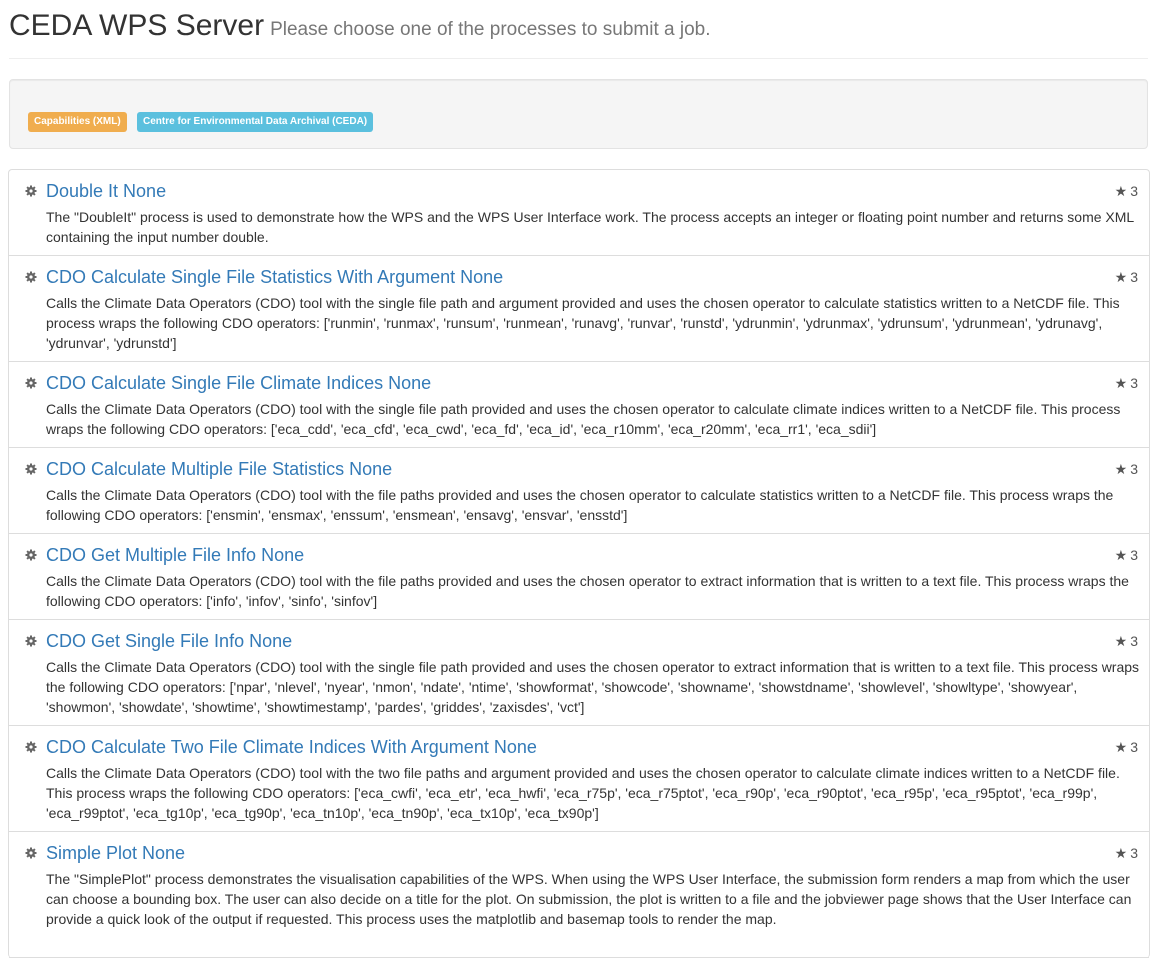 The image size is (1158, 958). I want to click on process-title-link: Simple Plot None, so click(115, 853).